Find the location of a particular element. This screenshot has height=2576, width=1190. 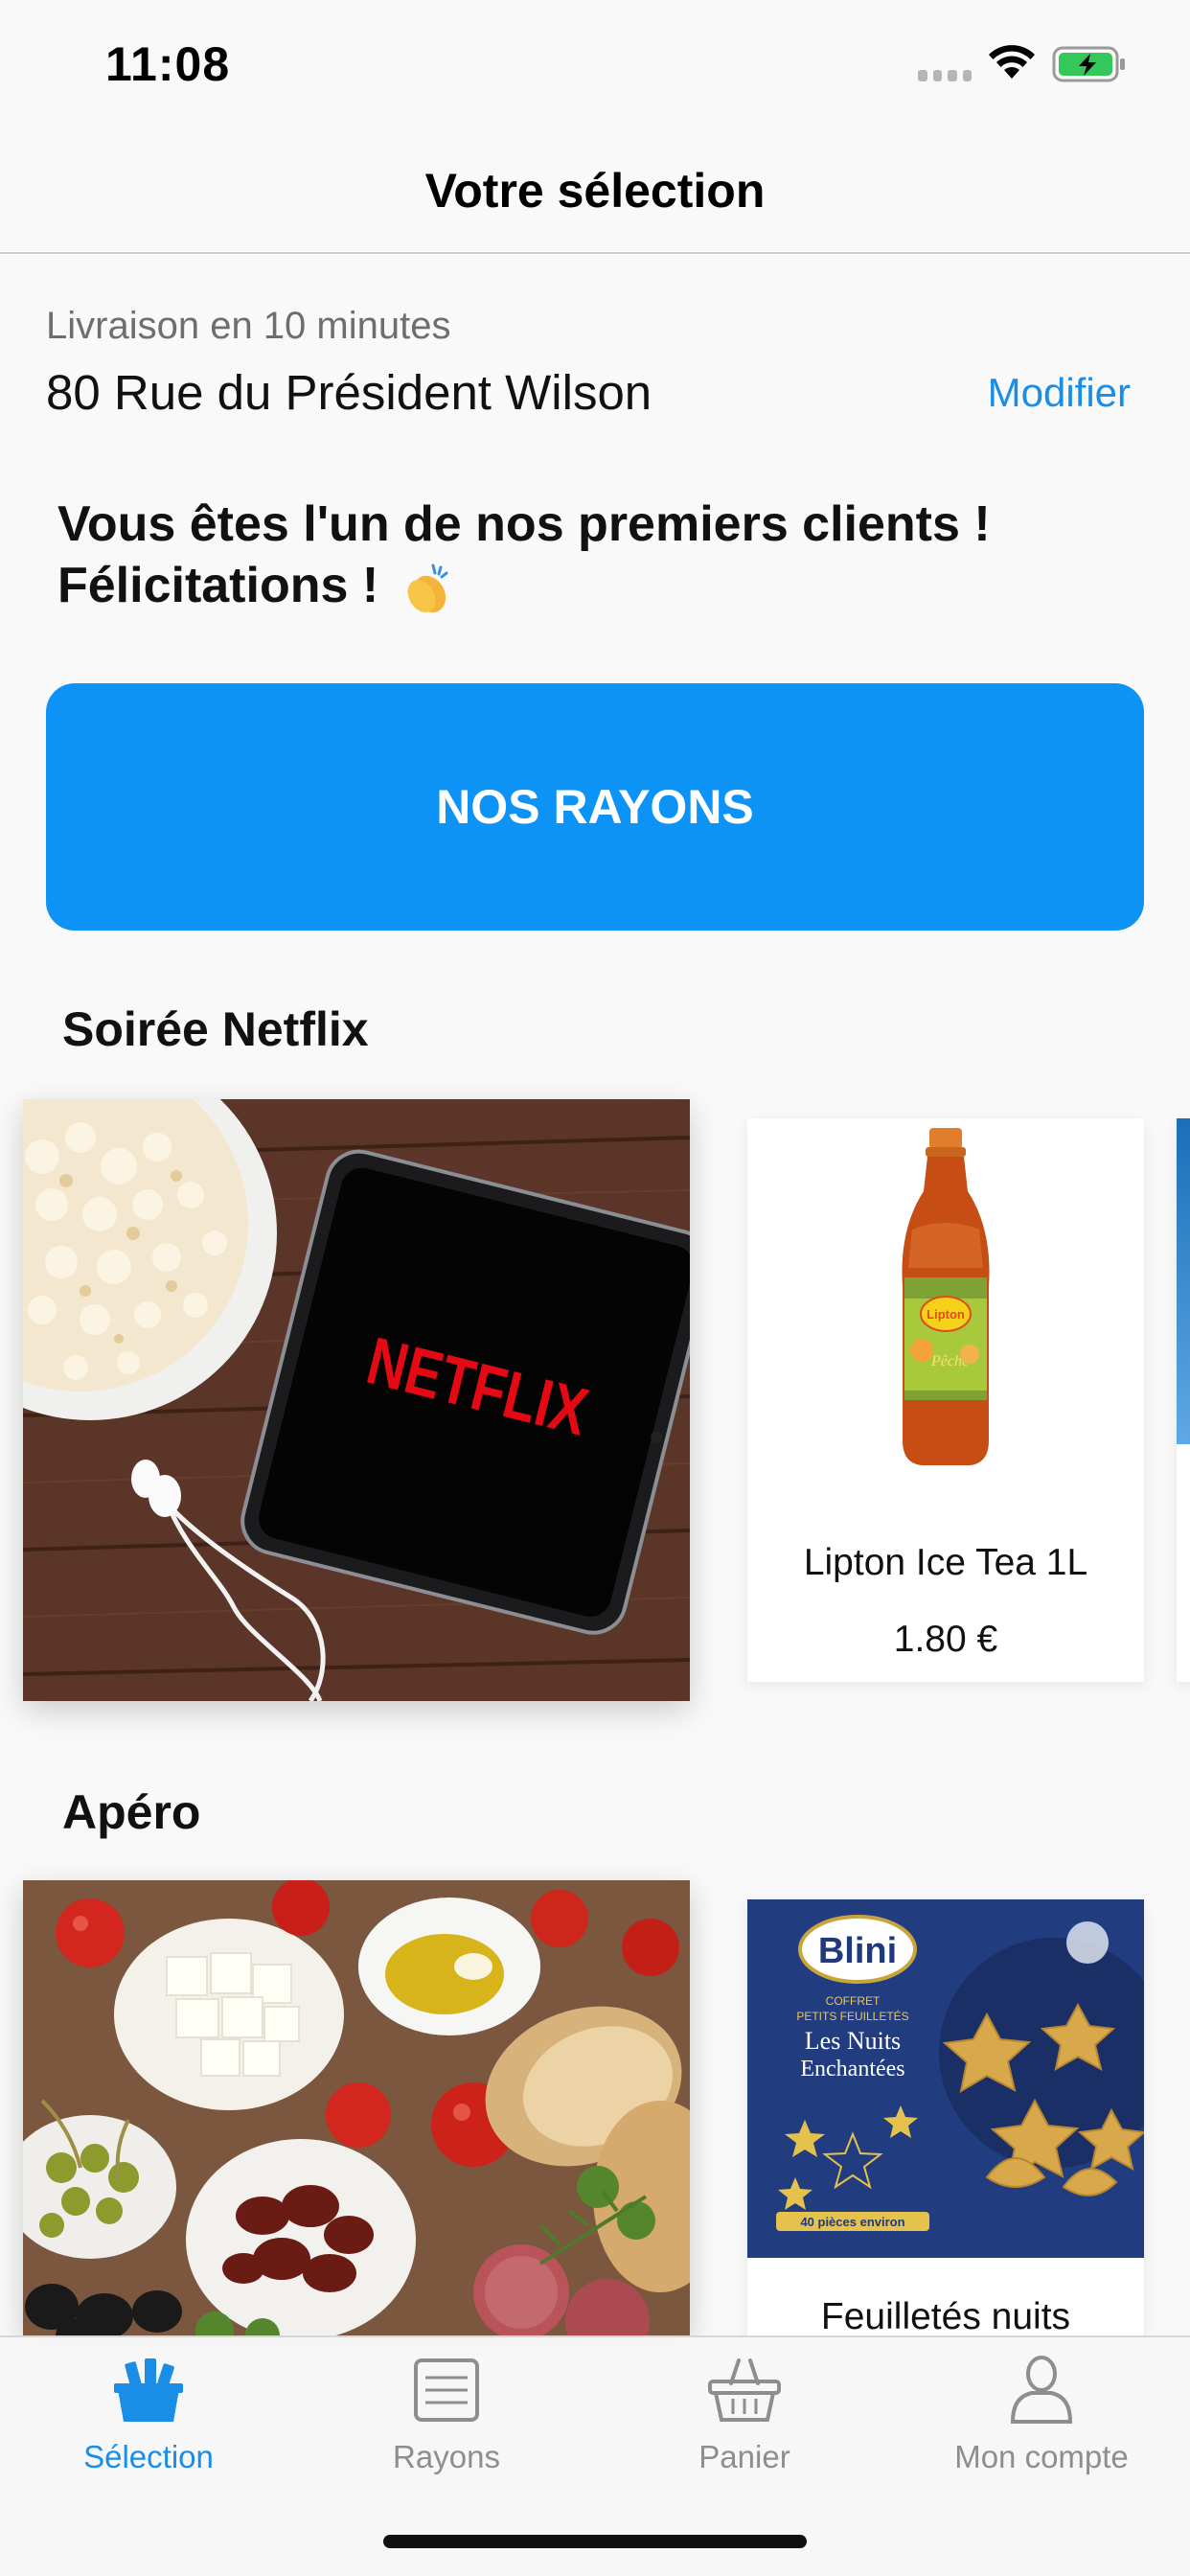

product-card-lipton: Lipton Pêche Lipton Ice Tea 1L 1.80 € is located at coordinates (946, 1400).